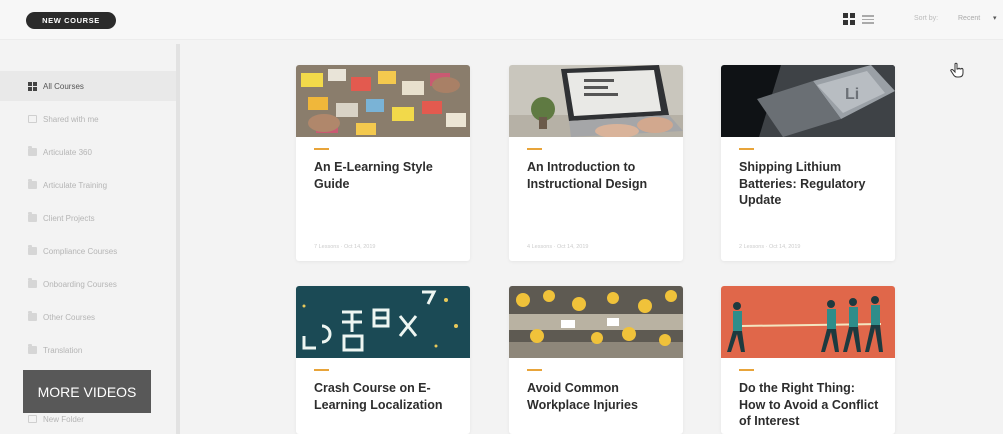 The image size is (1003, 434). Describe the element at coordinates (80, 284) in the screenshot. I see `sidebar-item-label: Onboarding Courses` at that location.